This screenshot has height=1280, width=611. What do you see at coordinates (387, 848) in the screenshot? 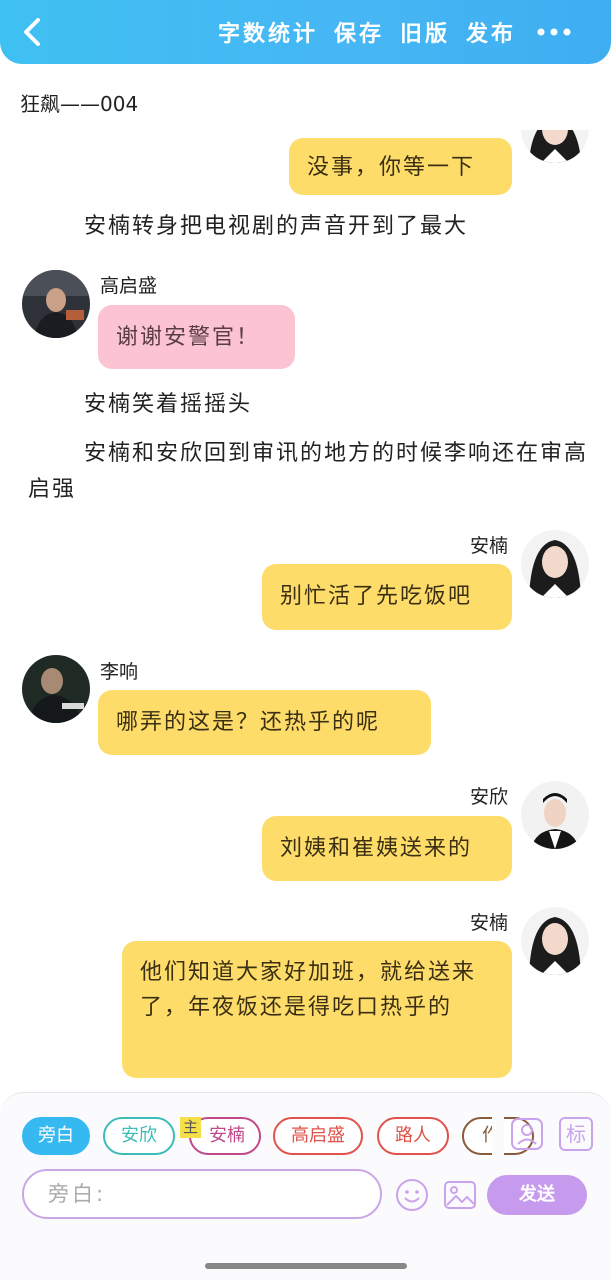
I see `message-bubble: 刘姨和崔姨送来的` at bounding box center [387, 848].